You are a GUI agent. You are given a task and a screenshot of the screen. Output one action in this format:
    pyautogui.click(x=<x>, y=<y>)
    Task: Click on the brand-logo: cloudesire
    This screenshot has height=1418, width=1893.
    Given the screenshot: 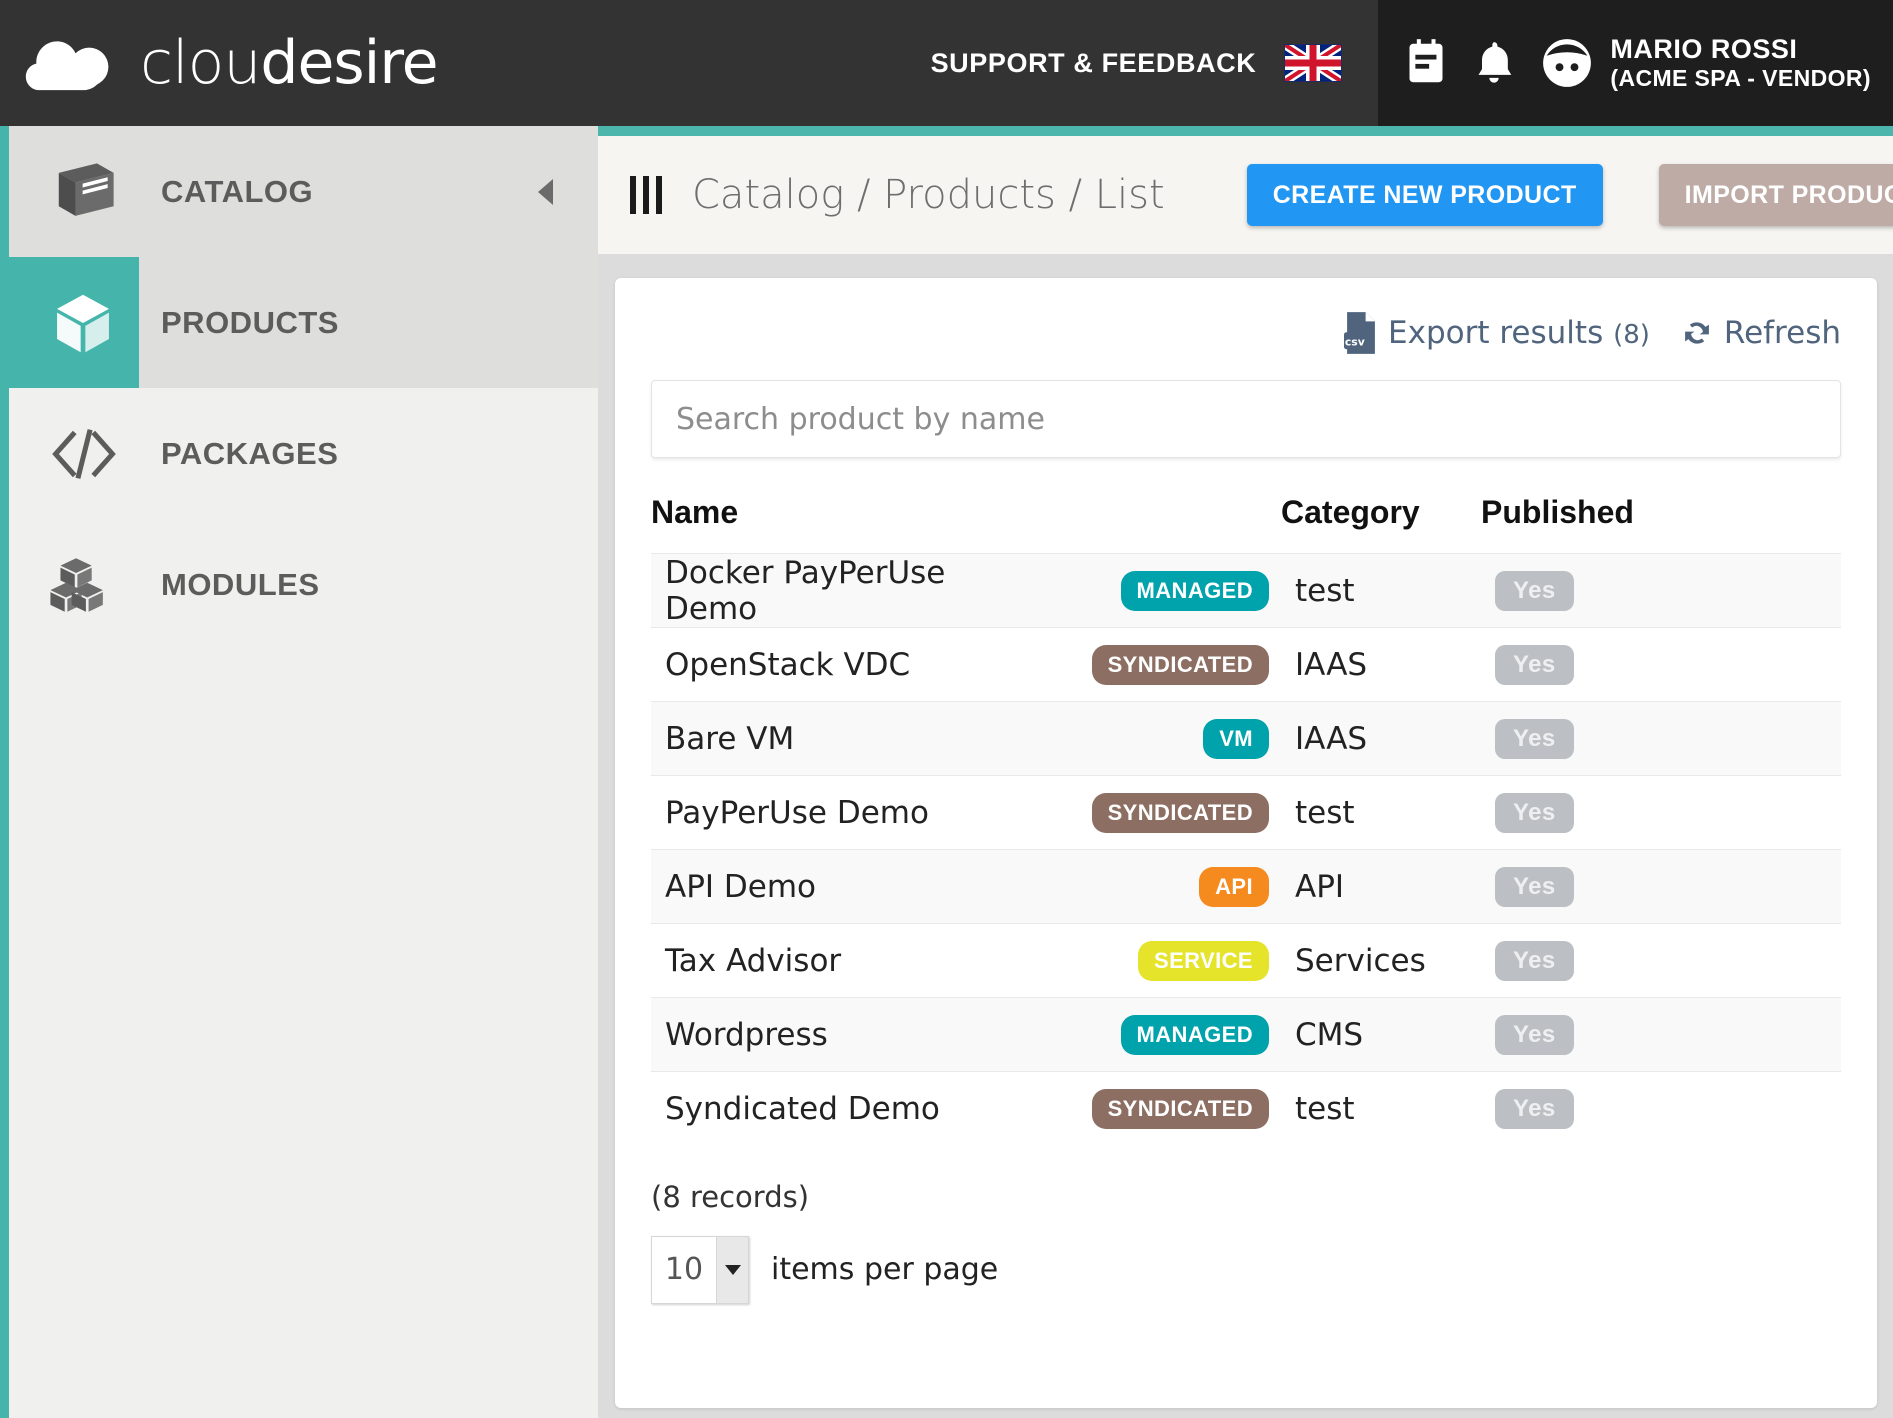 What is the action you would take?
    pyautogui.click(x=219, y=63)
    